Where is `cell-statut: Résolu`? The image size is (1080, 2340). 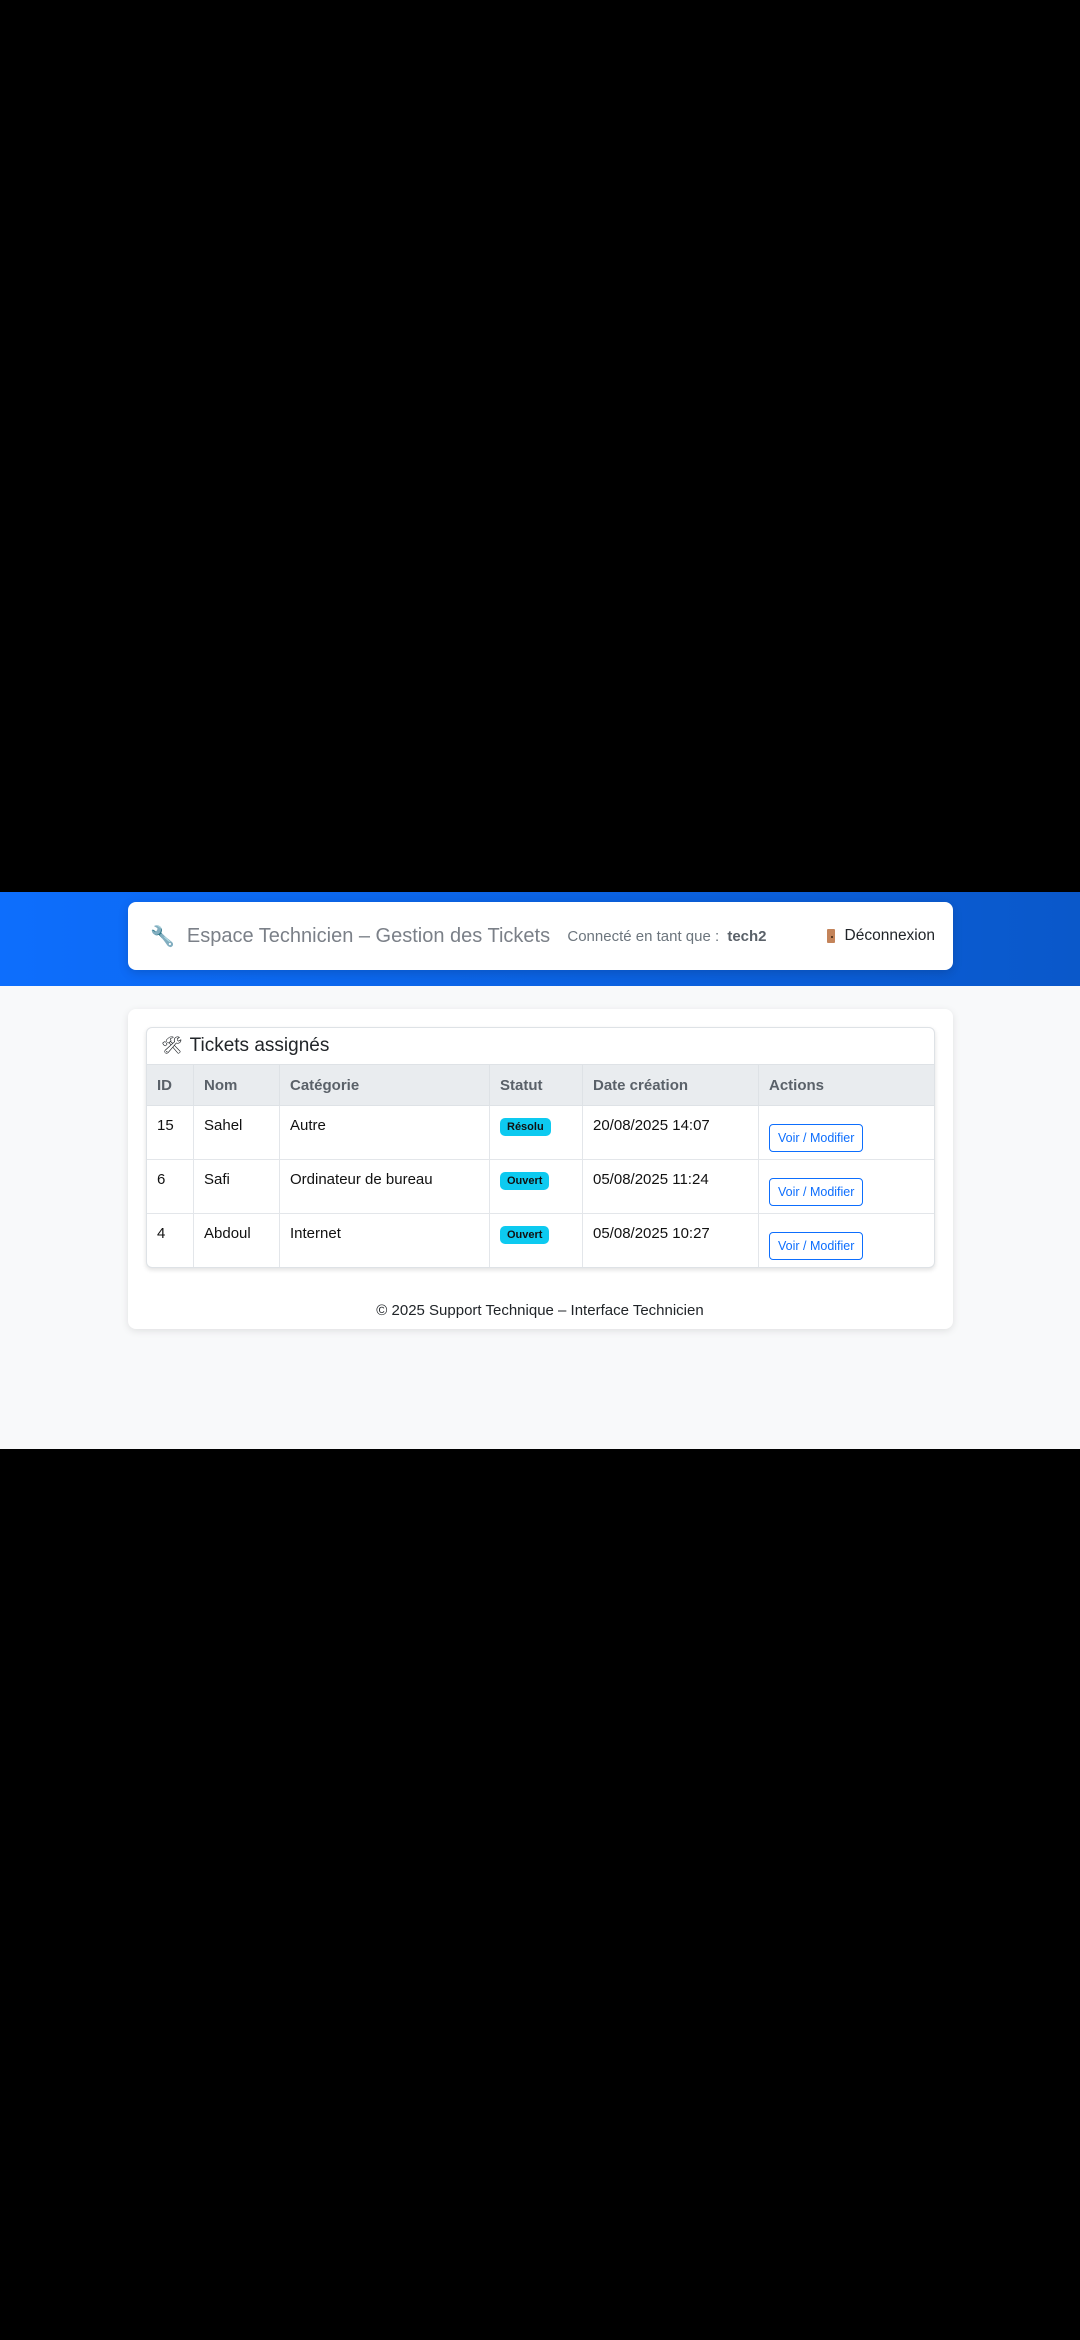
cell-statut: Résolu is located at coordinates (536, 1132).